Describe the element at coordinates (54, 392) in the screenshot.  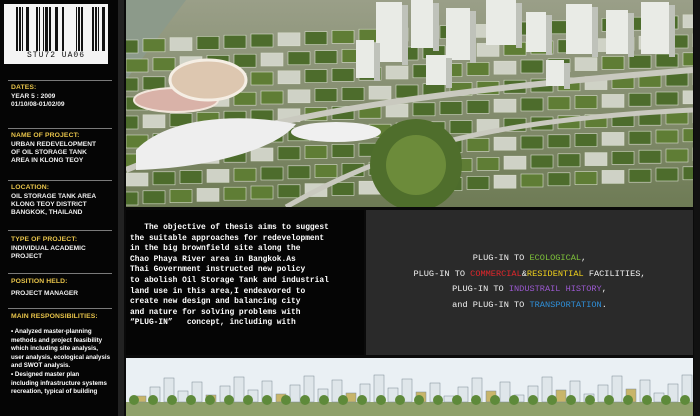
I see `responsibility-line: recreation, typical of building` at that location.